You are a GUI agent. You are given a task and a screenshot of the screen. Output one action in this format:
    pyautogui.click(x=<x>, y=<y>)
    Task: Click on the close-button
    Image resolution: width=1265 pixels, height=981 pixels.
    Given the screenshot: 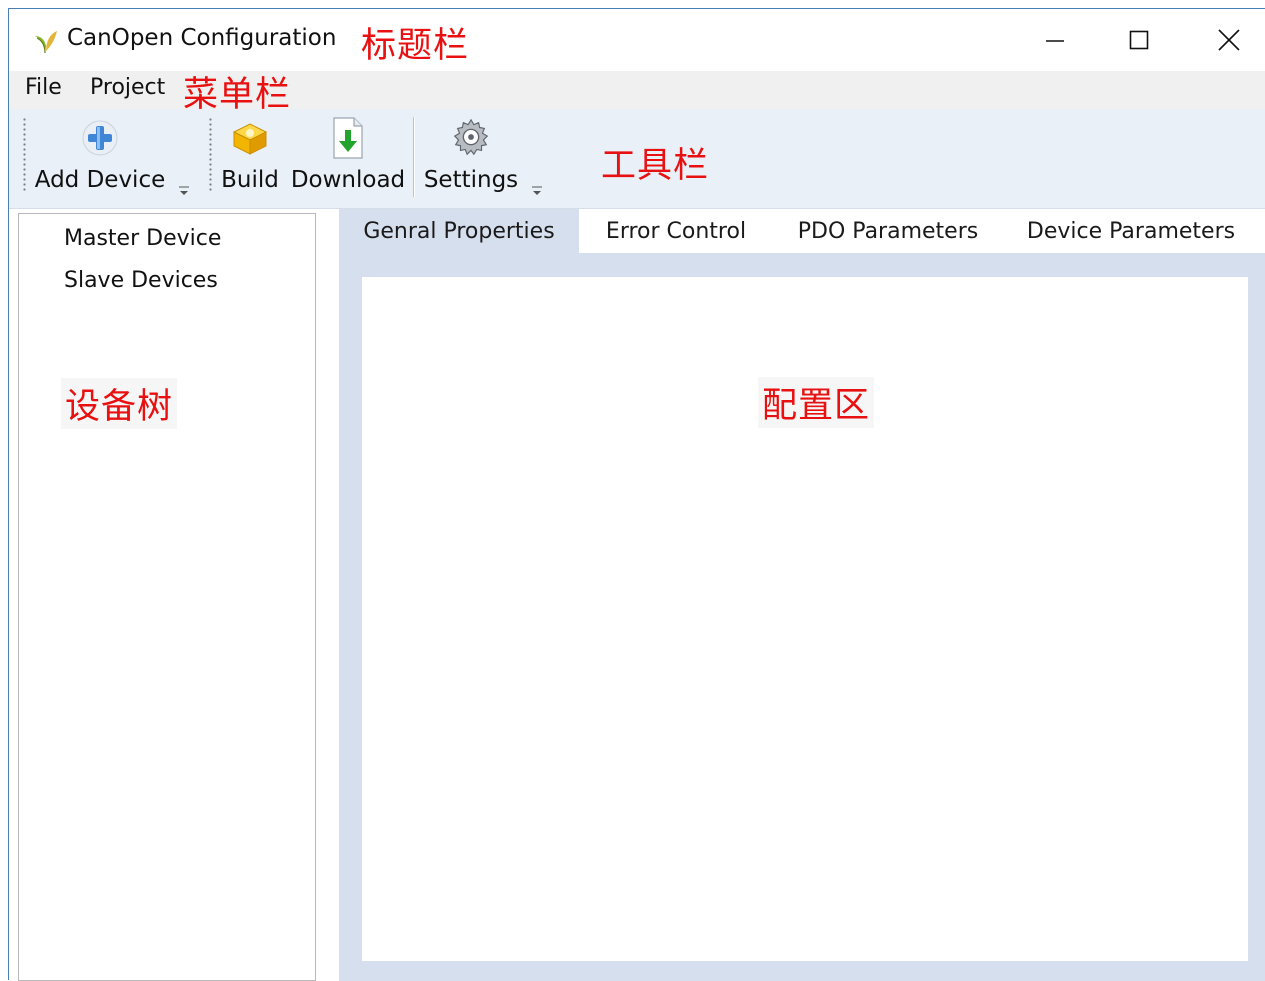 What is the action you would take?
    pyautogui.click(x=1229, y=40)
    